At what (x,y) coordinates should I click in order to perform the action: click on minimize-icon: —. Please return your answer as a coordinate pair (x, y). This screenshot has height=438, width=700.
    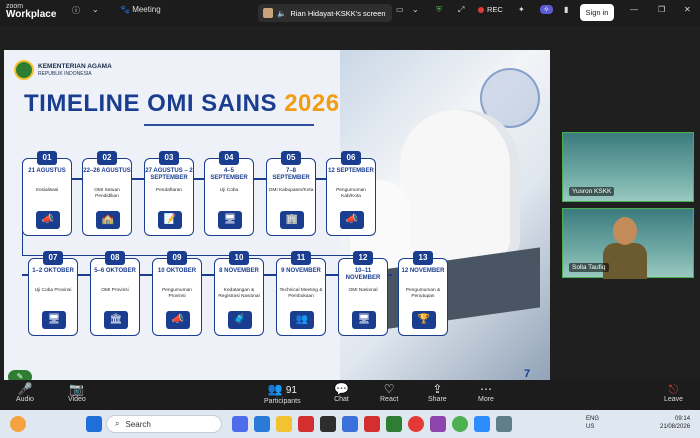
    Looking at the image, I should click on (634, 9).